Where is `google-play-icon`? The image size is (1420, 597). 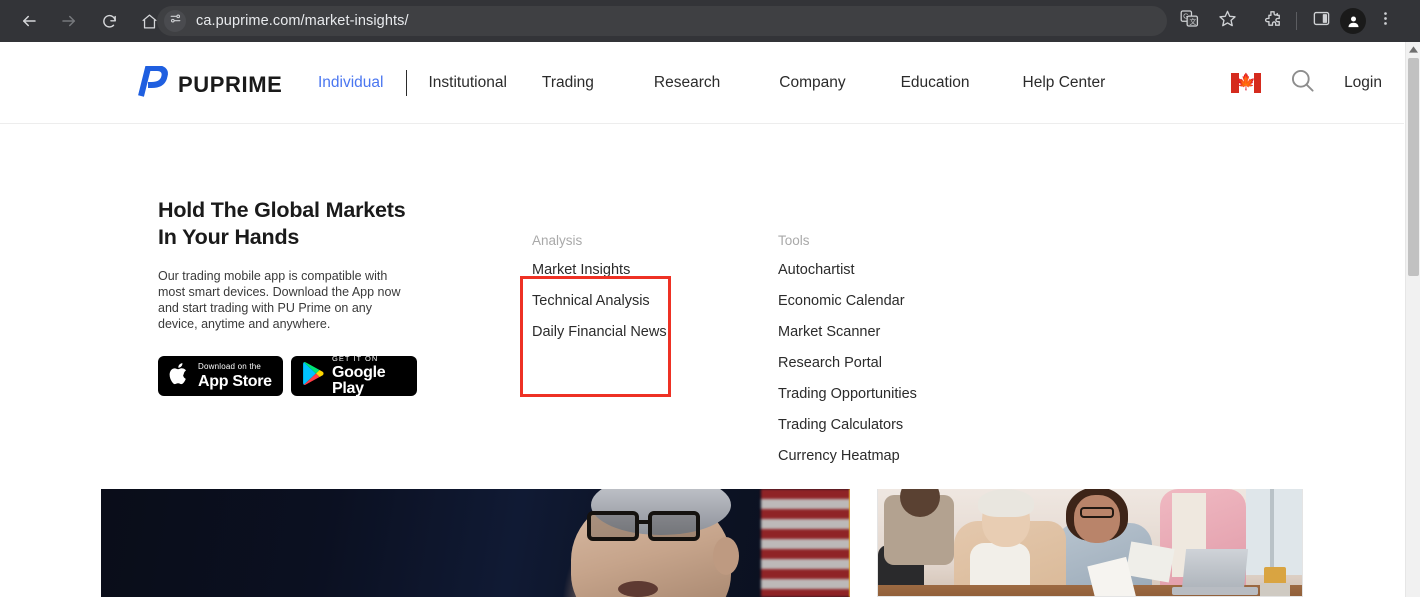 google-play-icon is located at coordinates (312, 376).